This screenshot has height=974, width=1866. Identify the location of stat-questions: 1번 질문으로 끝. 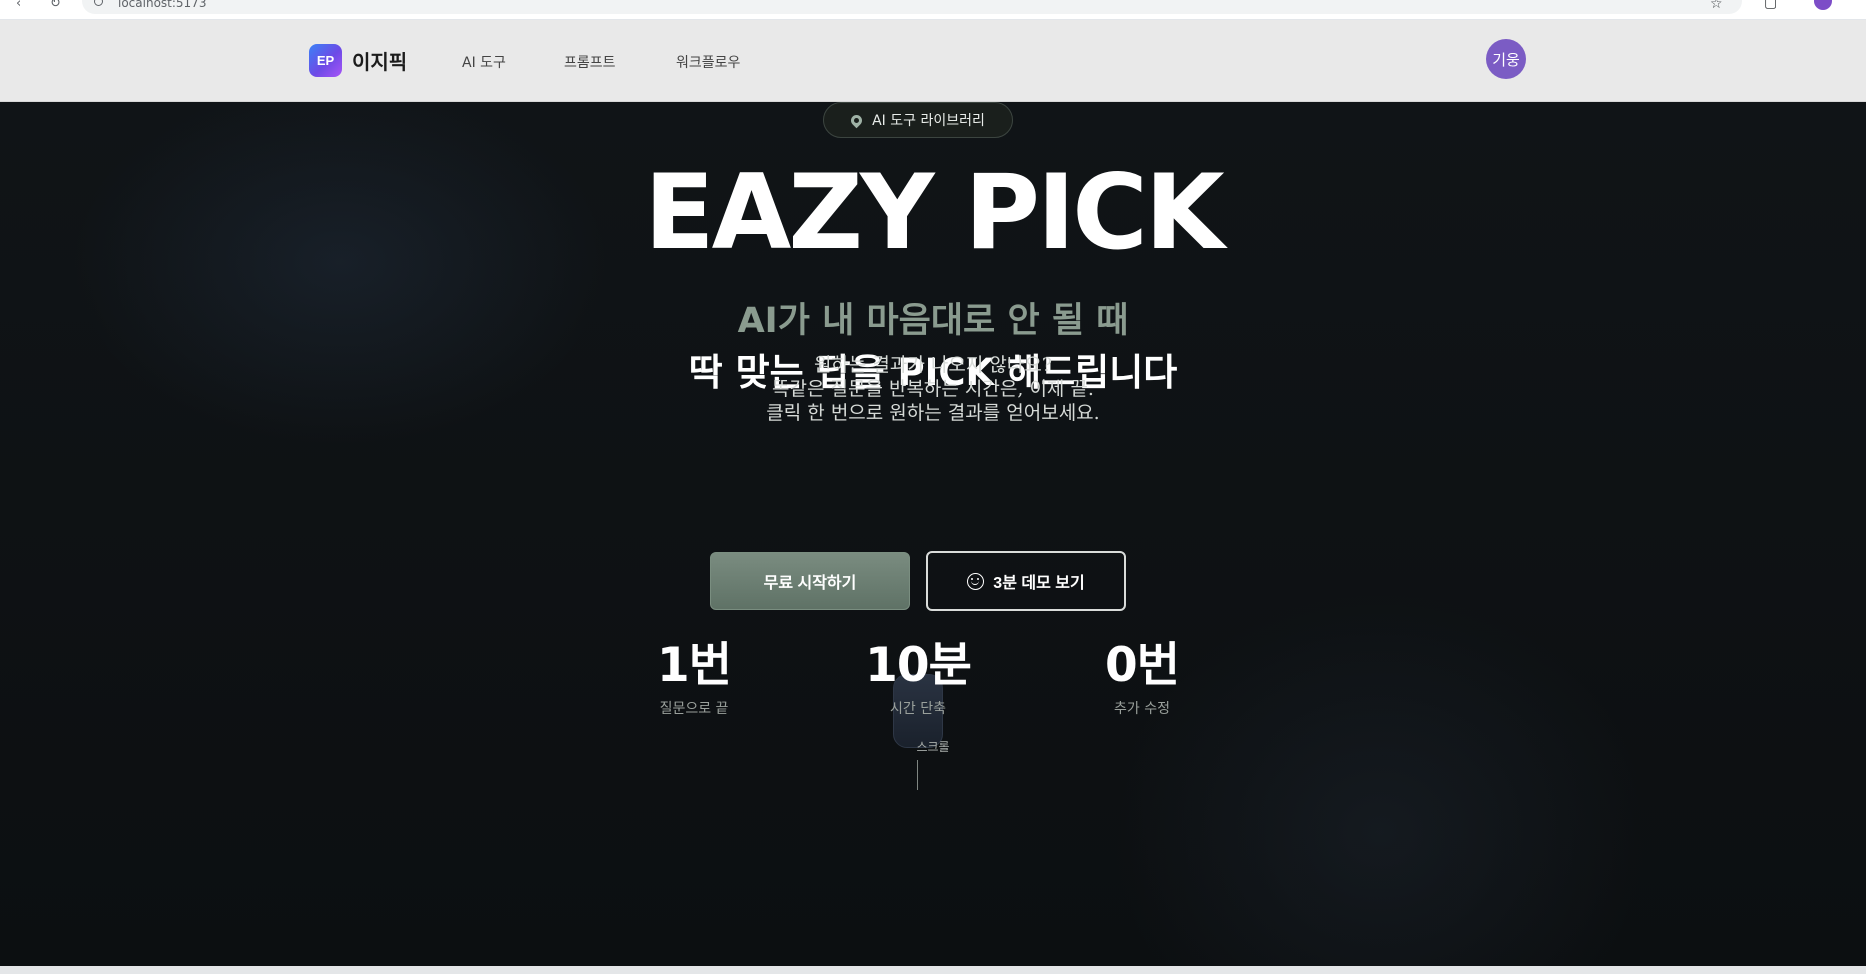
(694, 679).